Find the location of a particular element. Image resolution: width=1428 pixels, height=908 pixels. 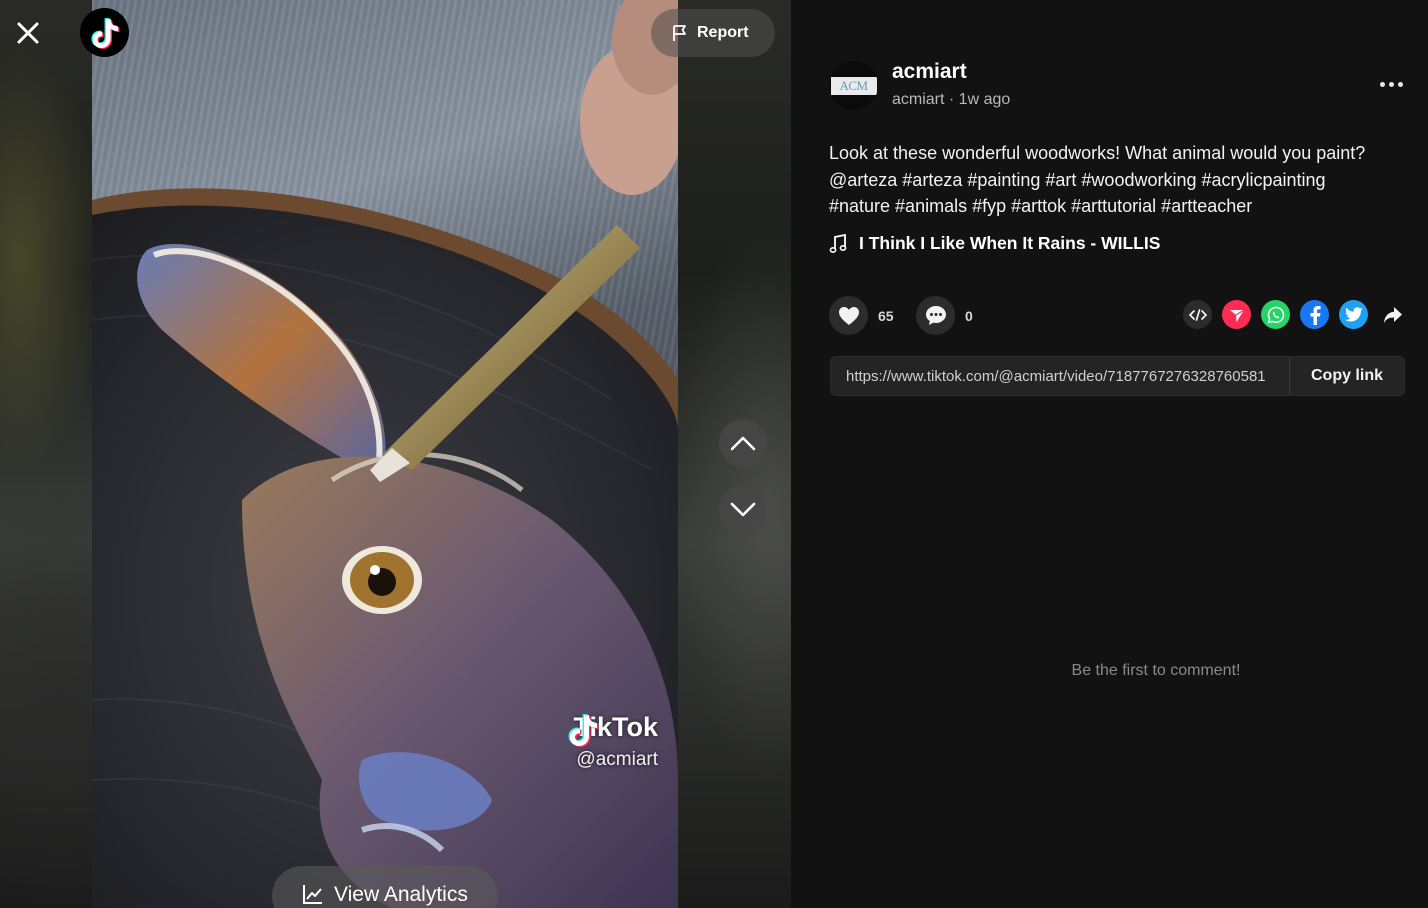

music-link: I Think I Like When It Rains - WILLIS is located at coordinates (994, 243).